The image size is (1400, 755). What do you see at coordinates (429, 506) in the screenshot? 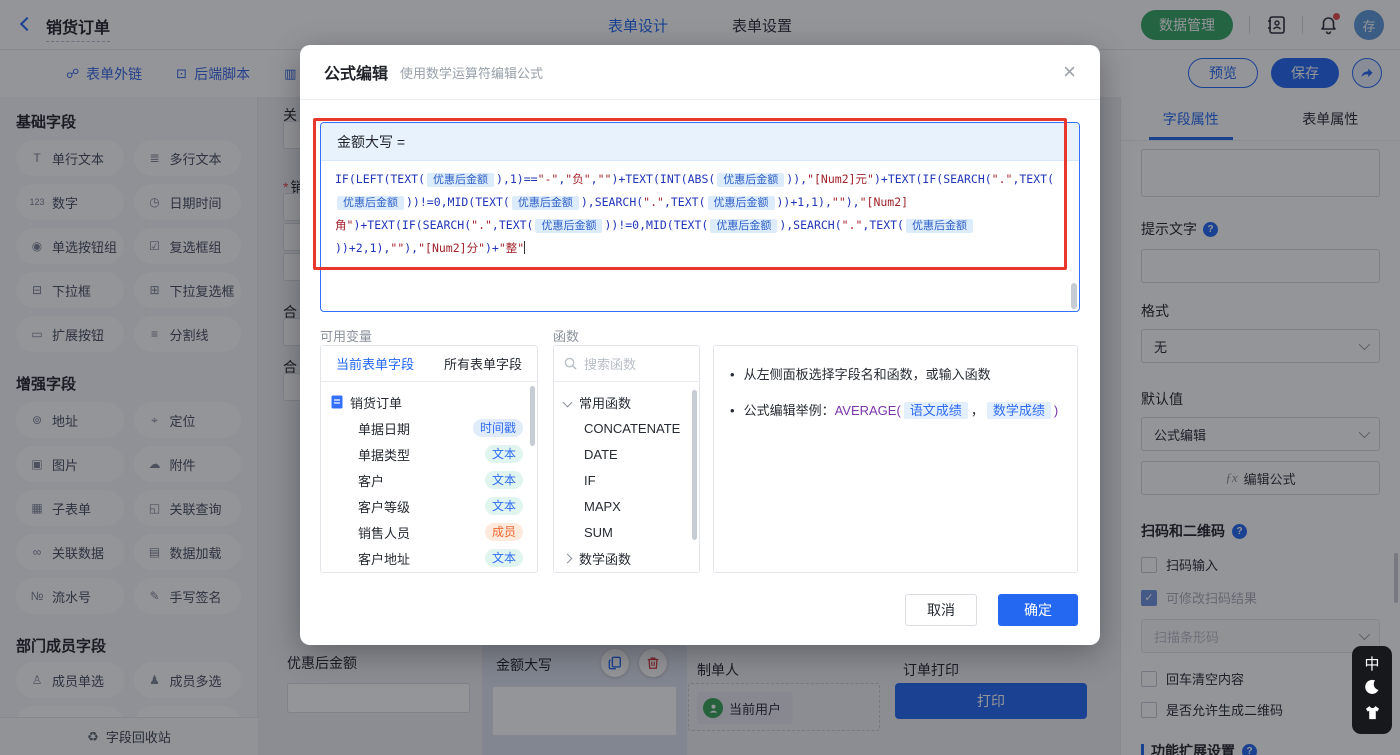
I see `variable-row: 客户等级 文本` at bounding box center [429, 506].